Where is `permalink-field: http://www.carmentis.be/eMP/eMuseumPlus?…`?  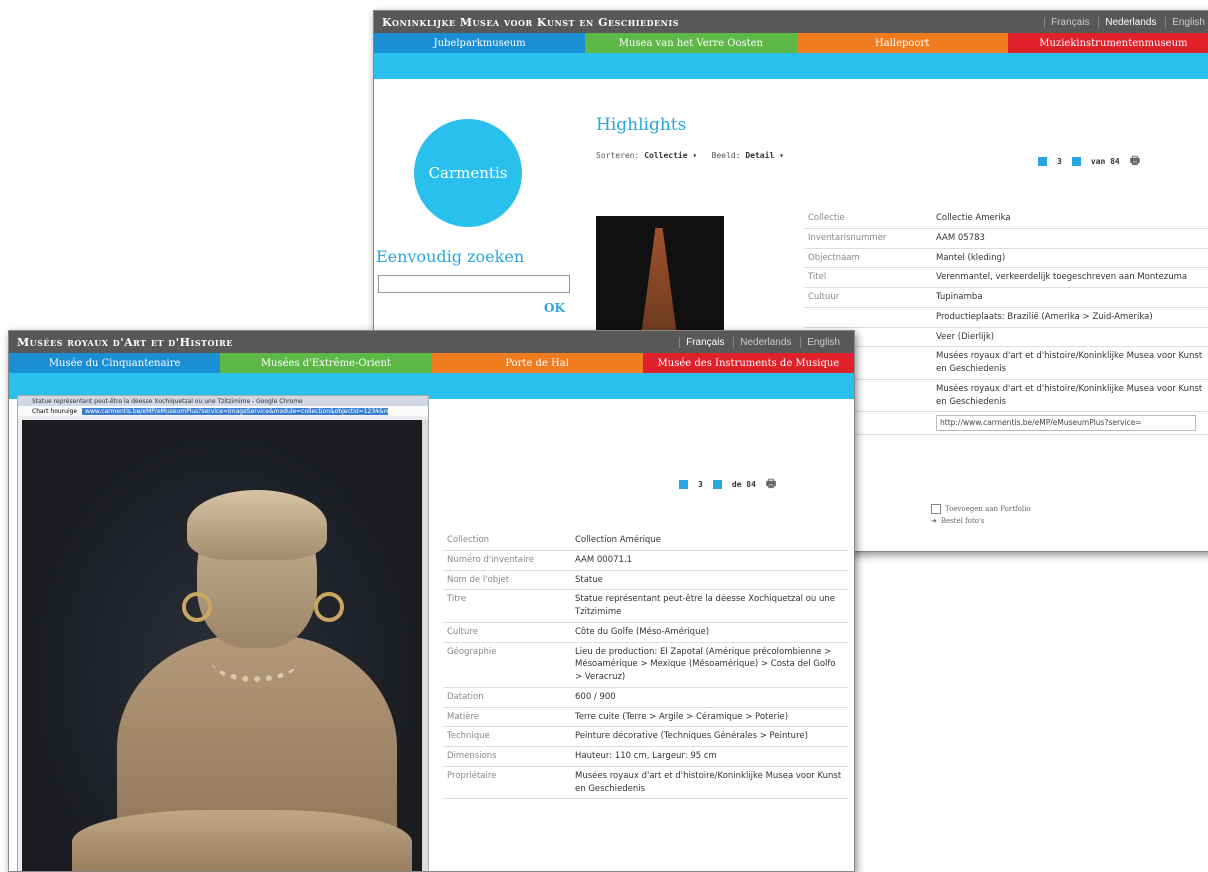
permalink-field: http://www.carmentis.be/eMP/eMuseumPlus?… is located at coordinates (1066, 423).